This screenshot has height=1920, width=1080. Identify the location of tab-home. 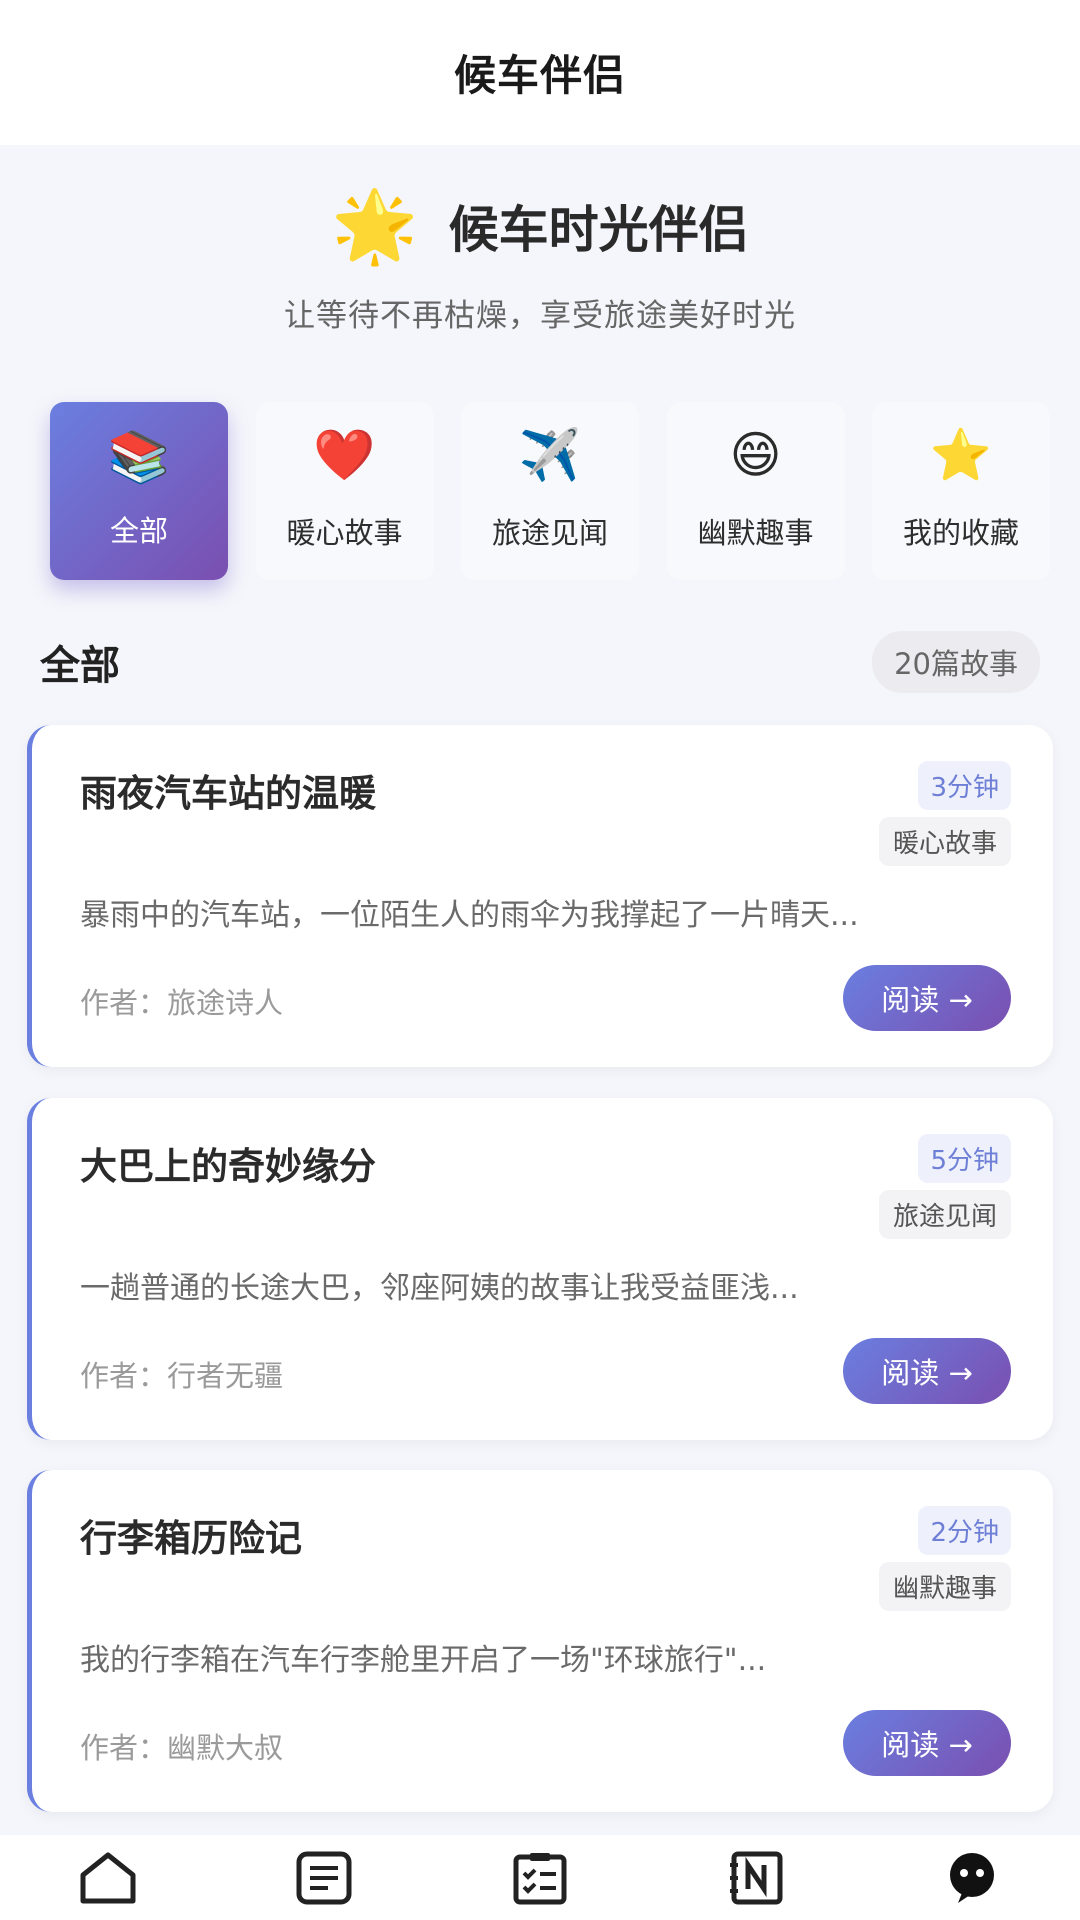
(108, 1877).